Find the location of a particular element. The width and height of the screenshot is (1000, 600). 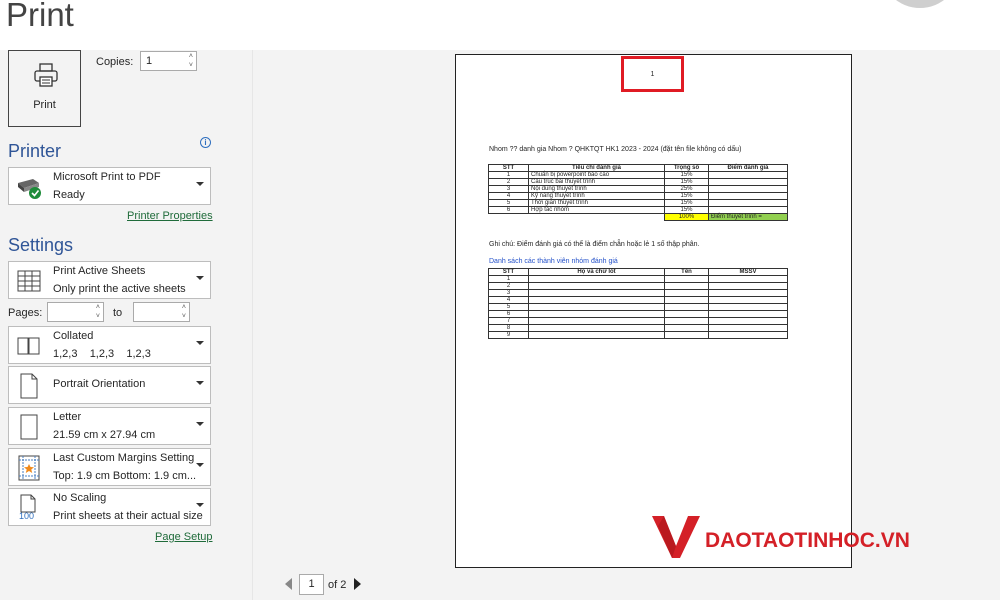

cell-criterion: Thời gian thuyết trình is located at coordinates (596, 203).